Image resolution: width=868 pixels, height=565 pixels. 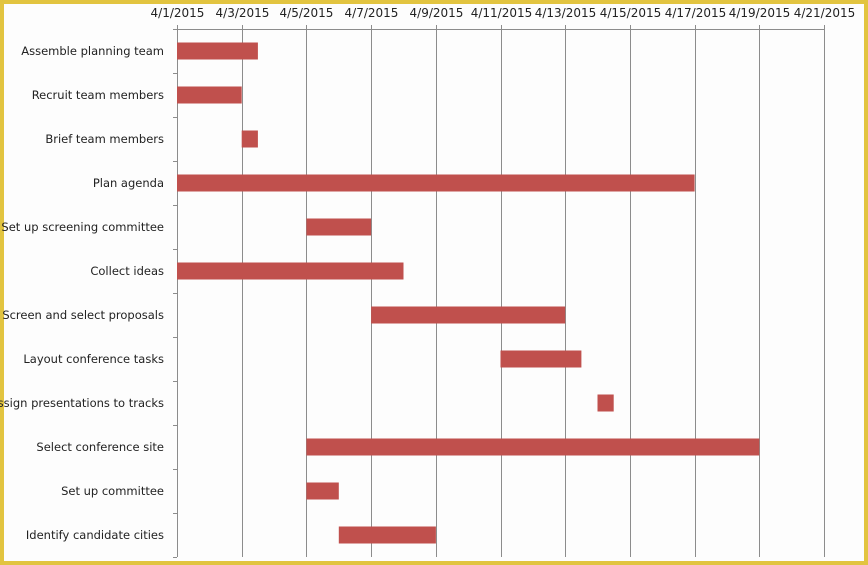 I want to click on task-label: Plan agenda, so click(x=128, y=183).